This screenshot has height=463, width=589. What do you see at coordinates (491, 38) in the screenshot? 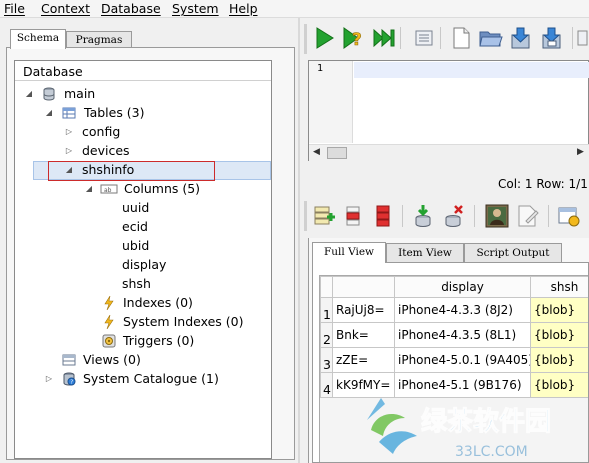
I see `open-folder-icon` at bounding box center [491, 38].